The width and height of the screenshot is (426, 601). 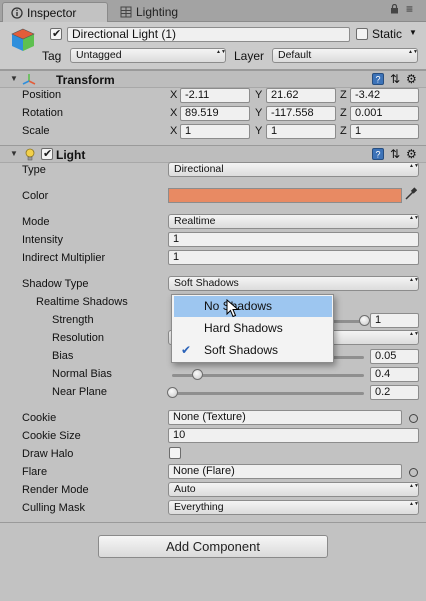 I want to click on tab-lighting-label: Lighting, so click(x=157, y=12).